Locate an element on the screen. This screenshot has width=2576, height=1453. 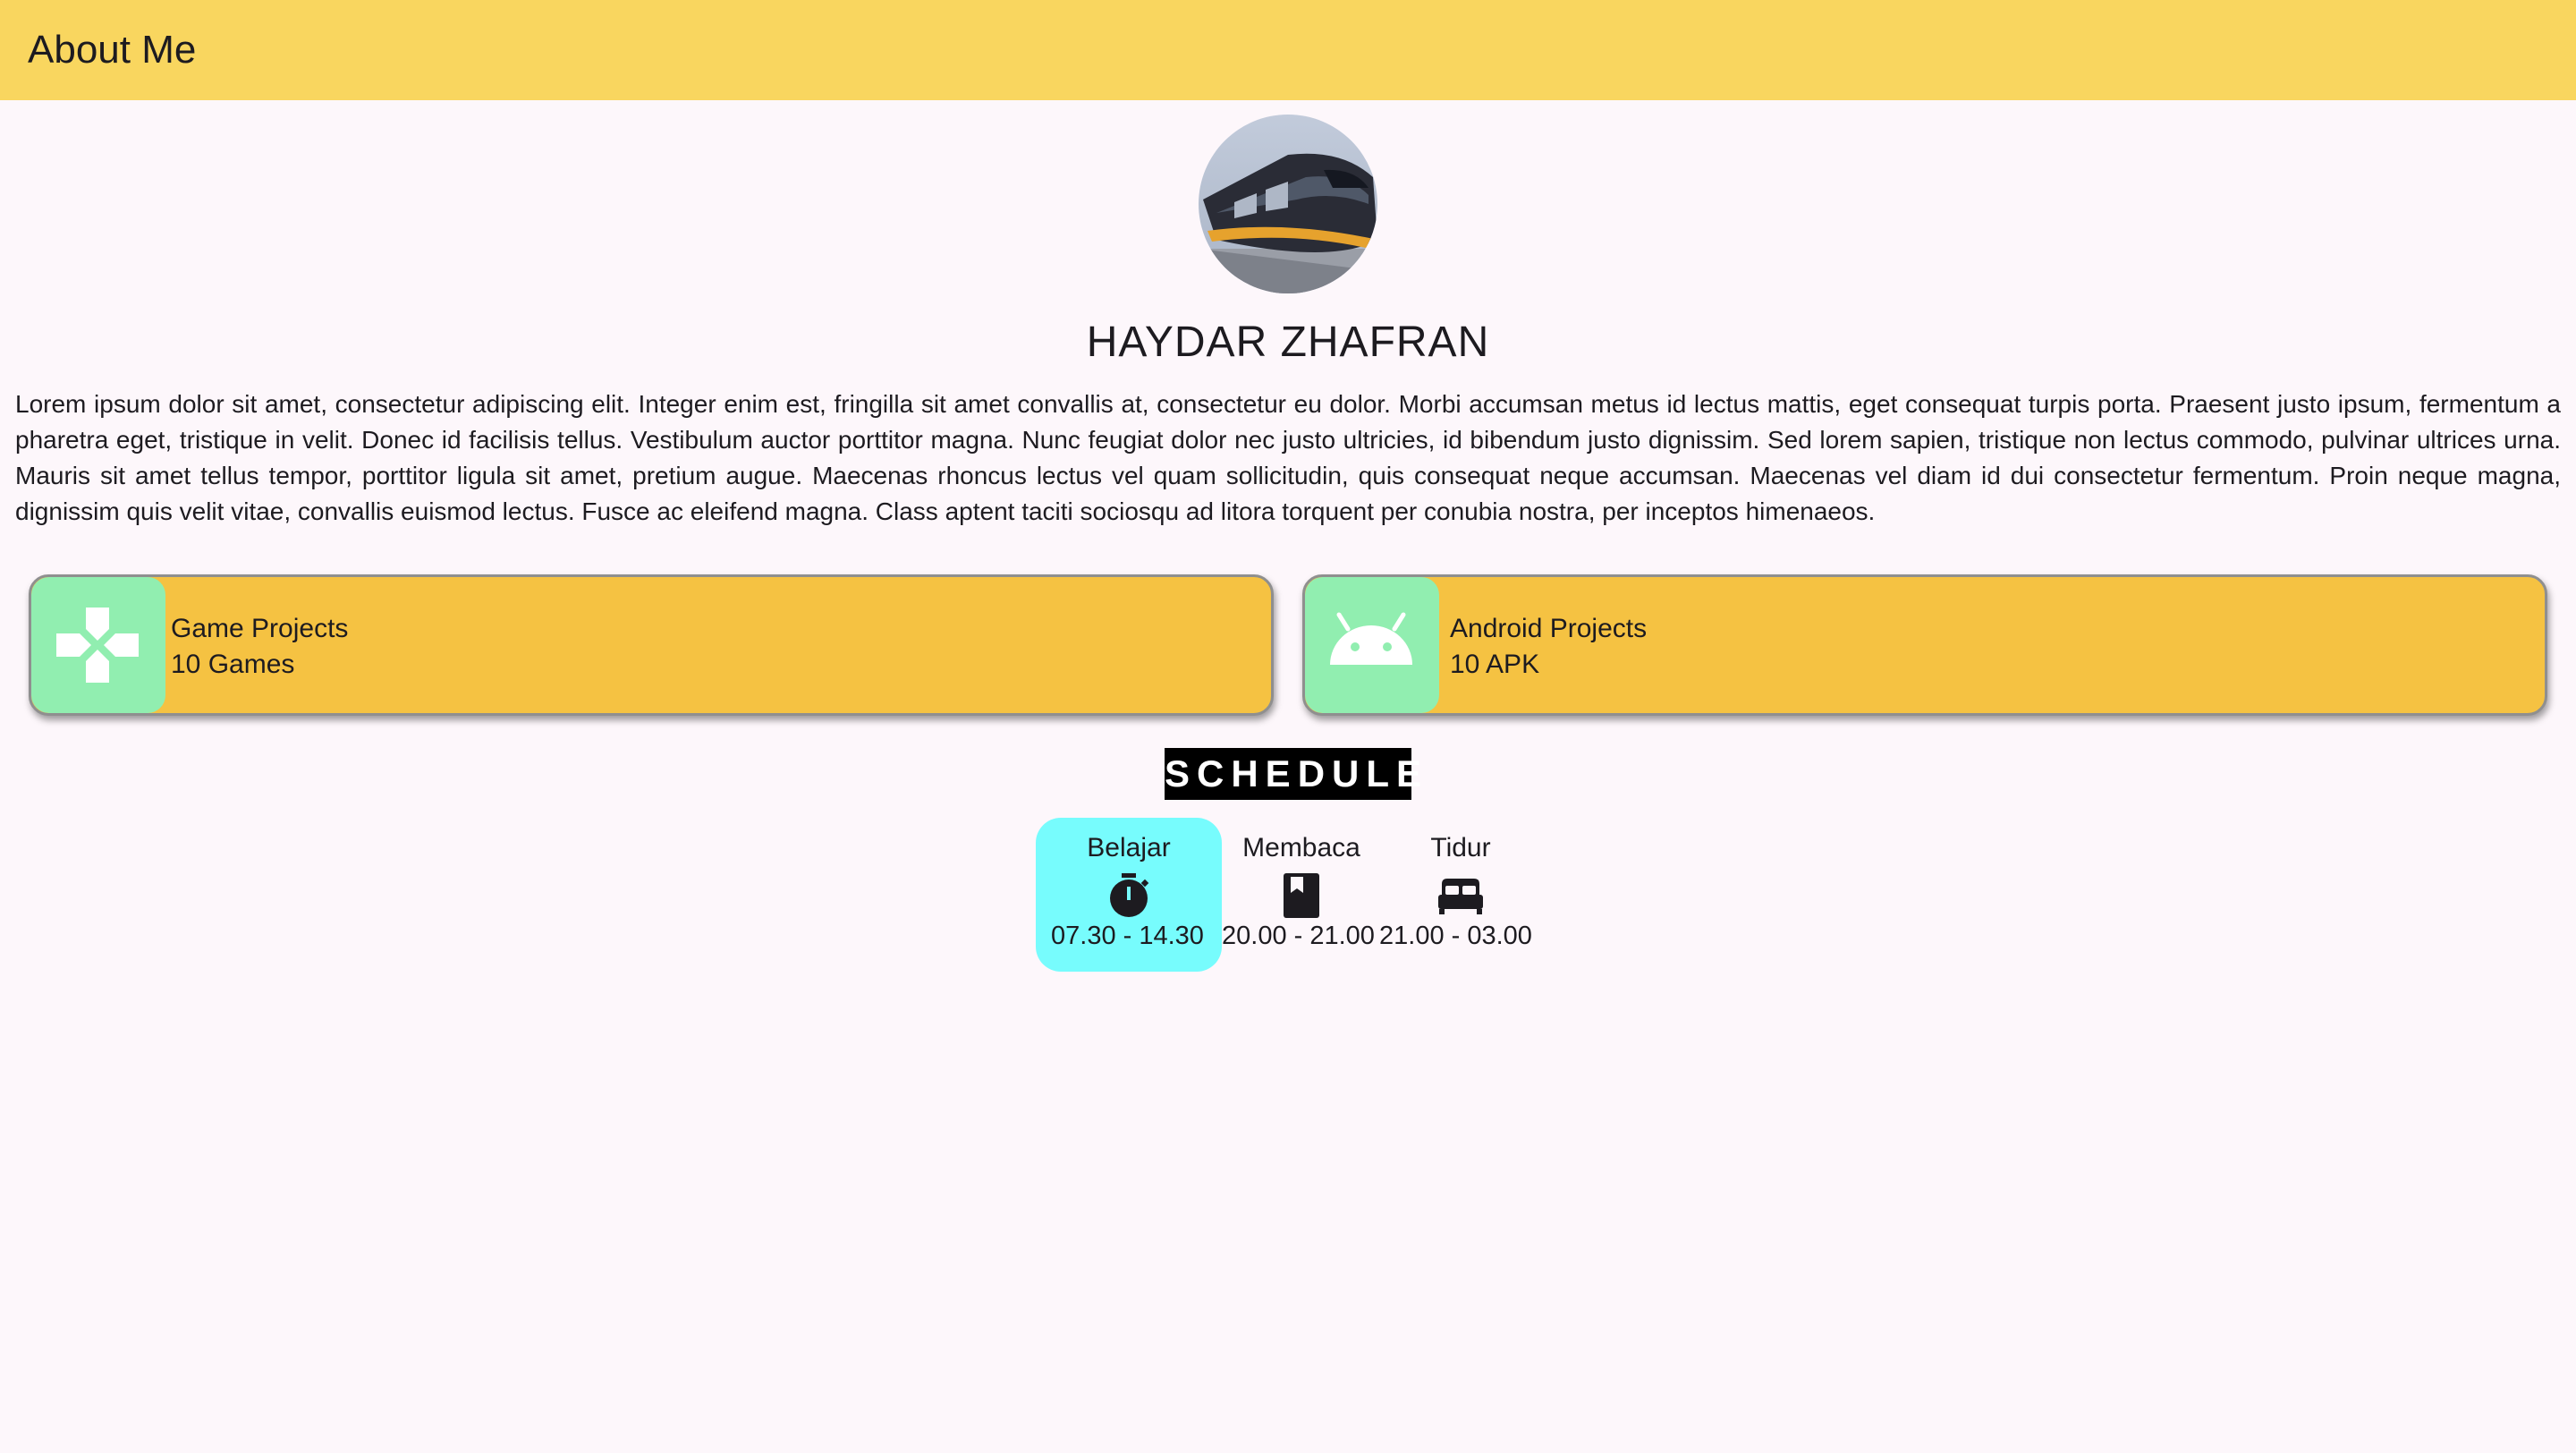
android-icon is located at coordinates (1371, 638).